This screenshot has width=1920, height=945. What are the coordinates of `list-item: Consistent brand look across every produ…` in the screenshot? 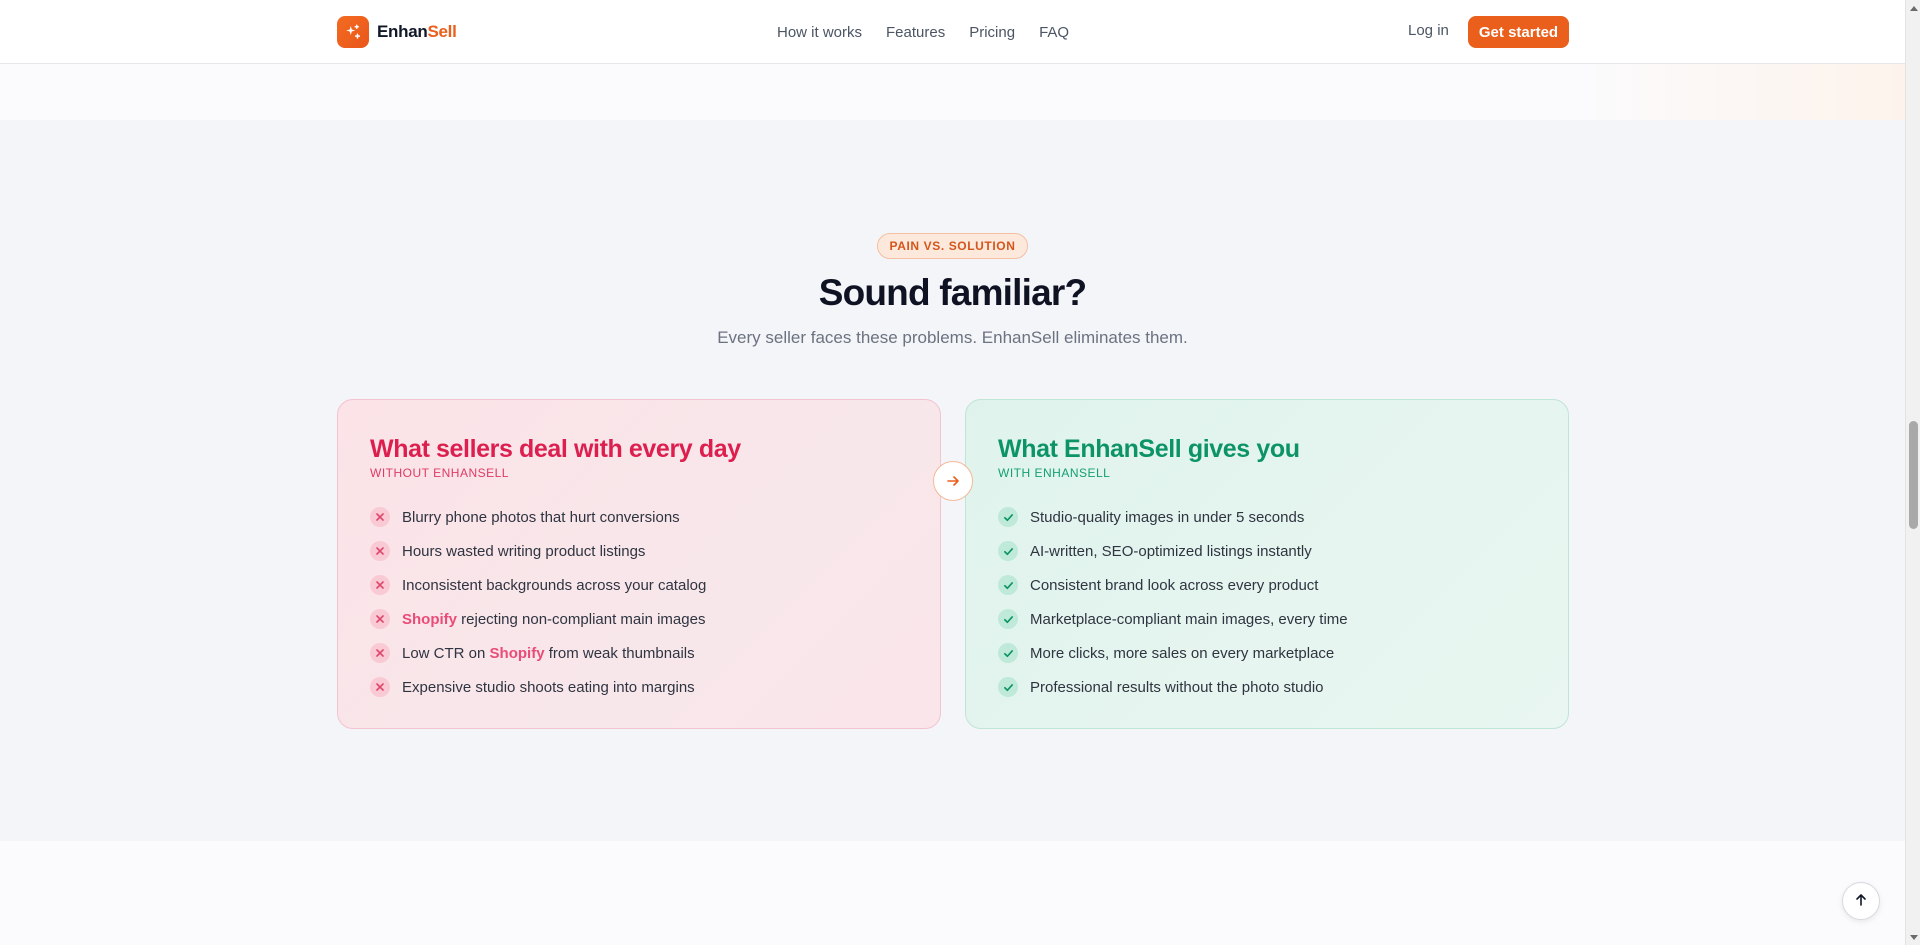 It's located at (1267, 585).